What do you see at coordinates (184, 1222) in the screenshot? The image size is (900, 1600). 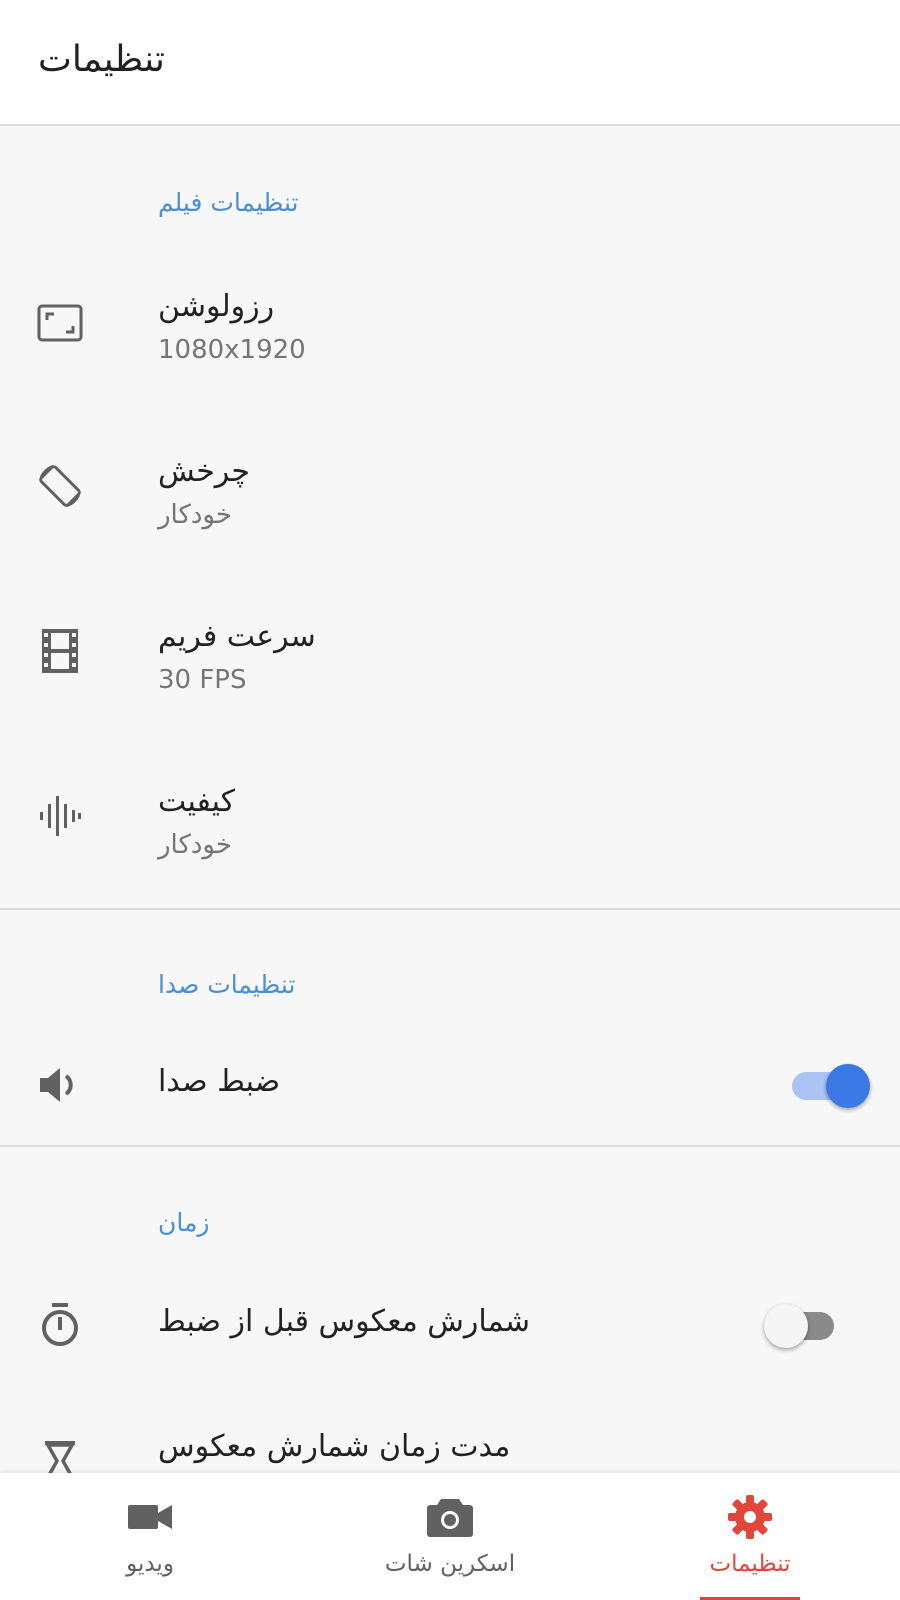 I see `section-header-time: زمان` at bounding box center [184, 1222].